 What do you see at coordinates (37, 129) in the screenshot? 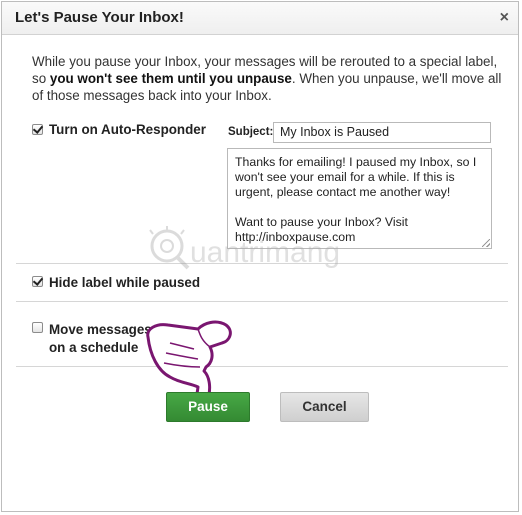
I see `auto-responder-checkbox` at bounding box center [37, 129].